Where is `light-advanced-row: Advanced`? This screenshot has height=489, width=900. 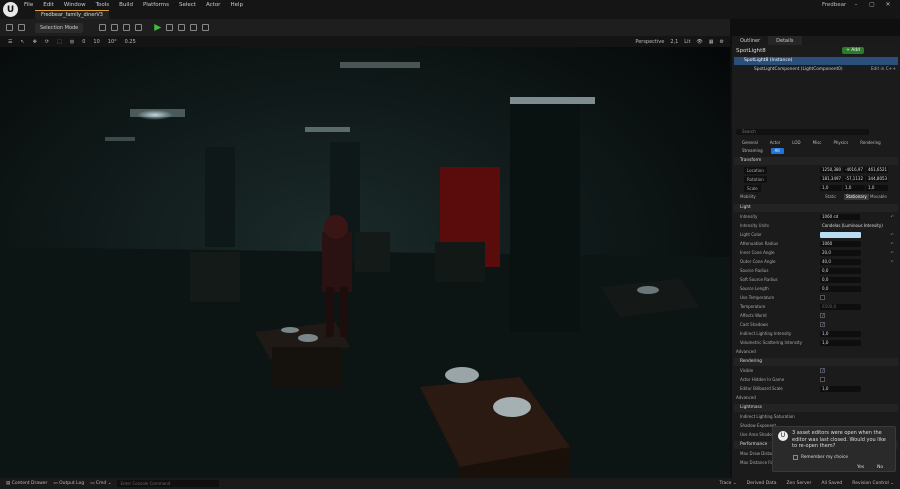 light-advanced-row: Advanced is located at coordinates (811, 352).